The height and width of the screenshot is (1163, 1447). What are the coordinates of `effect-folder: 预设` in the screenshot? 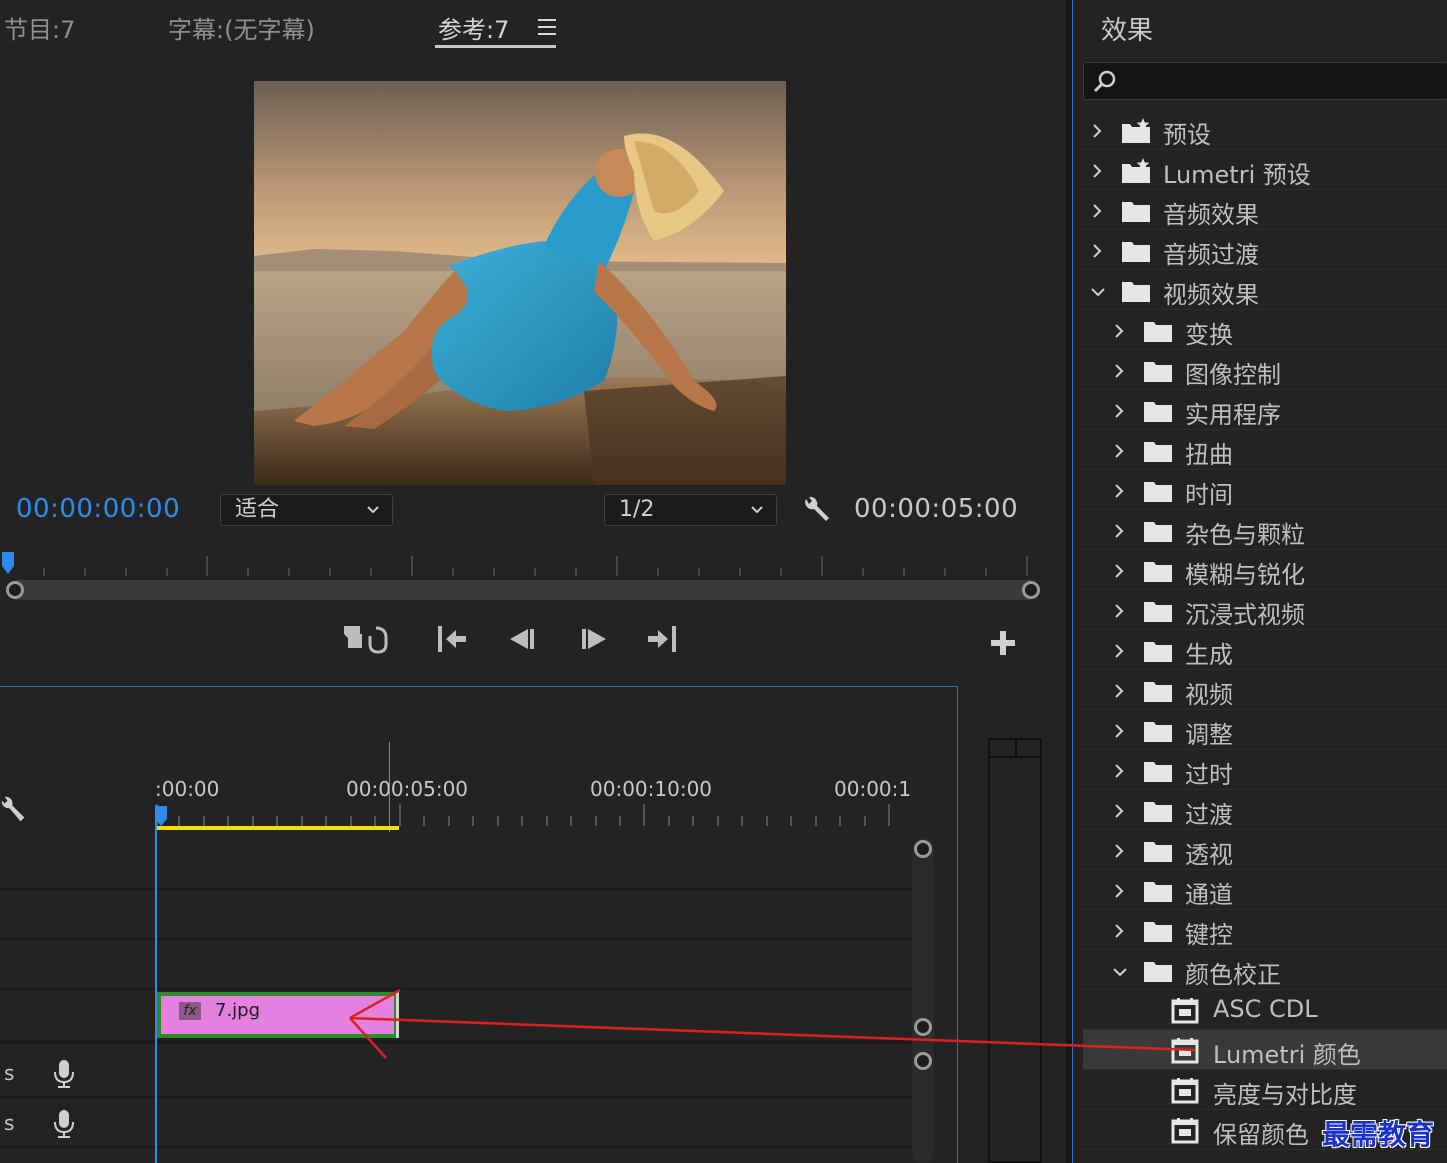 It's located at (1265, 130).